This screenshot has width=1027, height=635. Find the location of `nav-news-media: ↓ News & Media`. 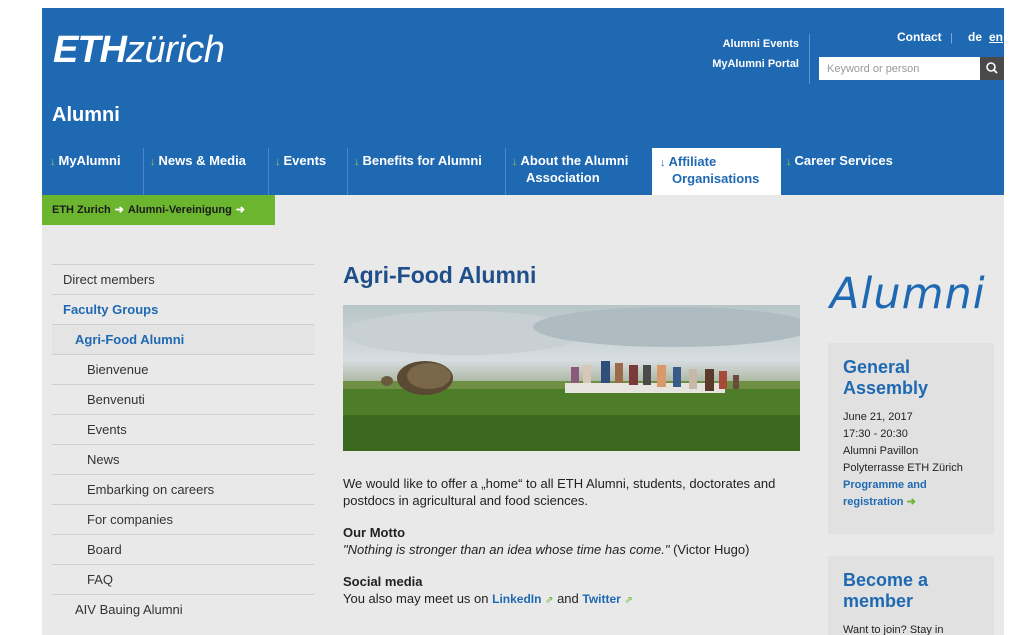

nav-news-media: ↓ News & Media is located at coordinates (205, 171).